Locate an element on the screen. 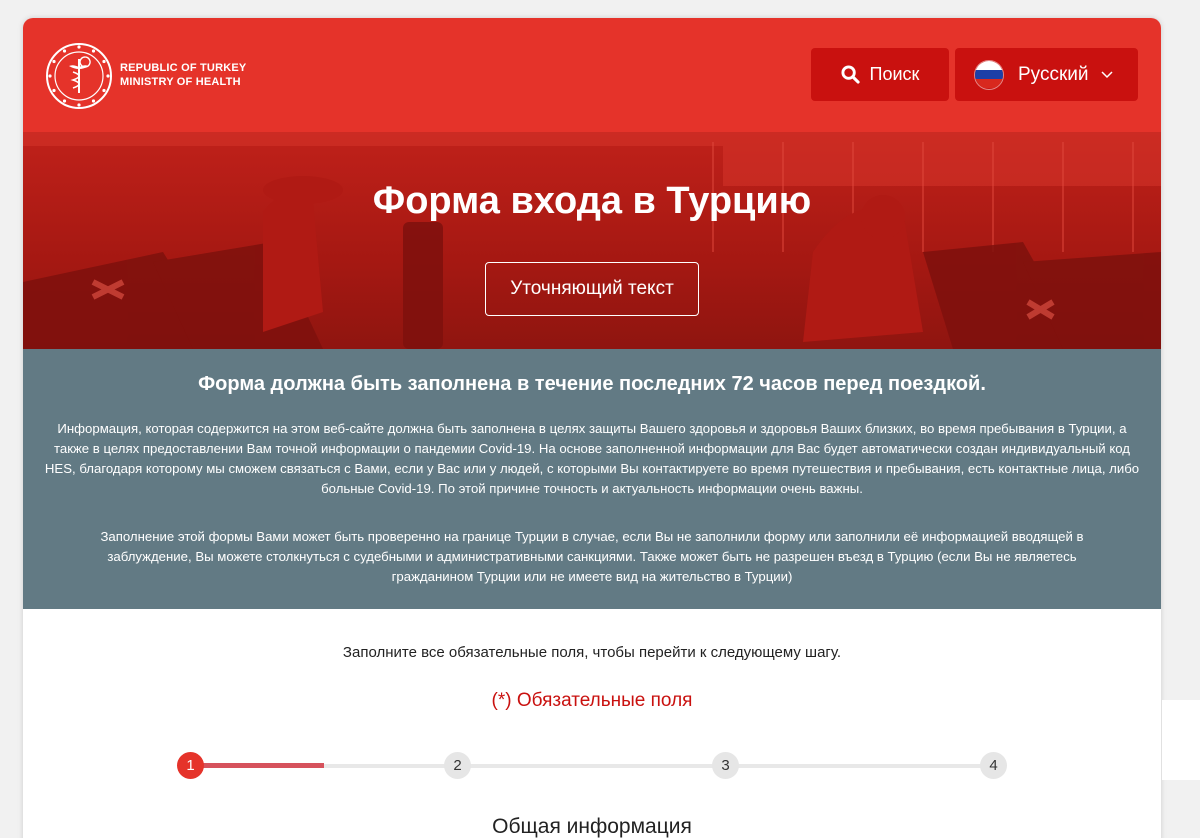 The image size is (1200, 838). step-1: 1 is located at coordinates (190, 765).